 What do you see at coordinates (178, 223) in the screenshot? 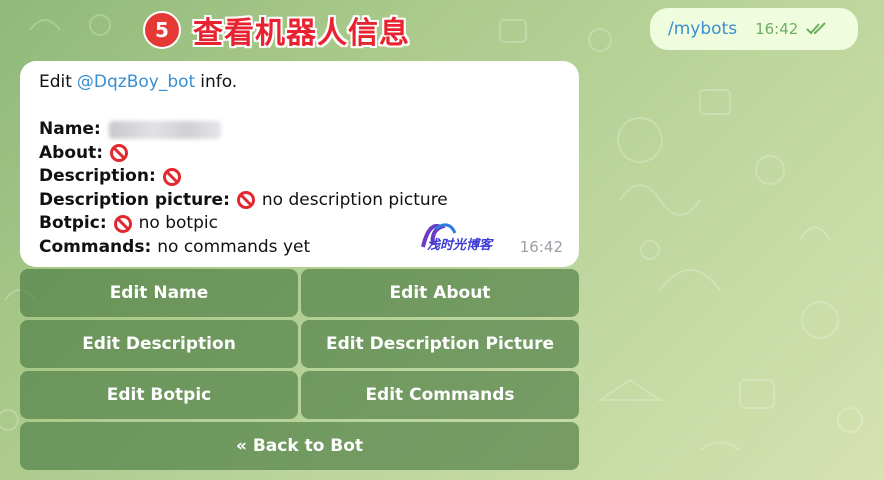
I see `botpic-value: no botpic` at bounding box center [178, 223].